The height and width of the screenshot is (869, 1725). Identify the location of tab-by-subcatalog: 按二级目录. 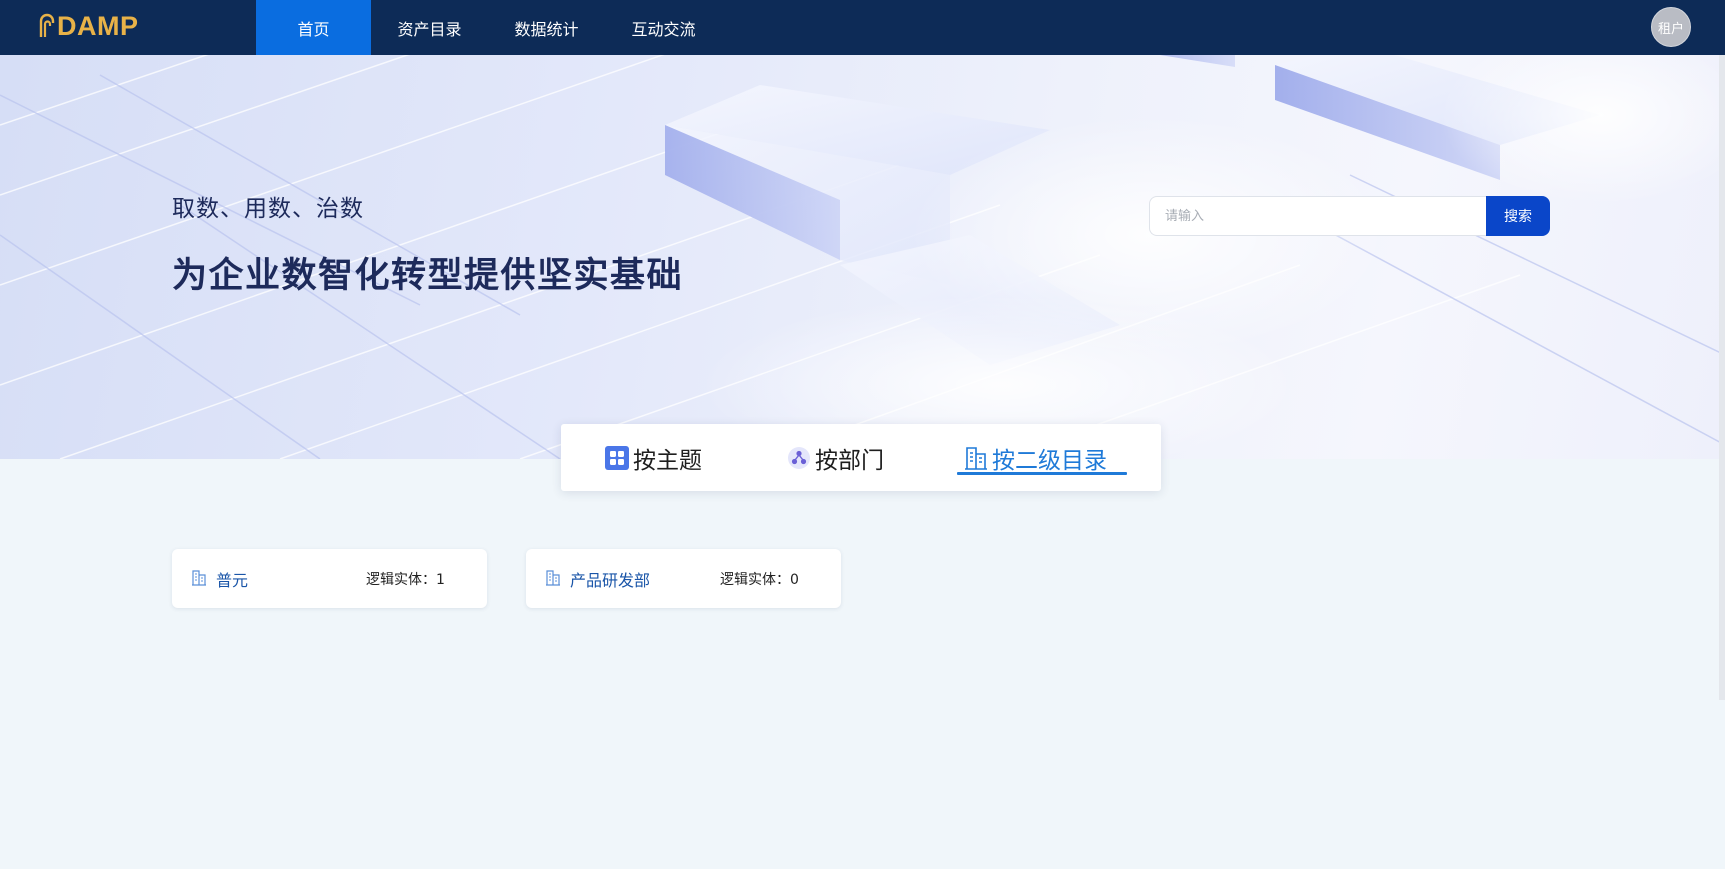
(1035, 457).